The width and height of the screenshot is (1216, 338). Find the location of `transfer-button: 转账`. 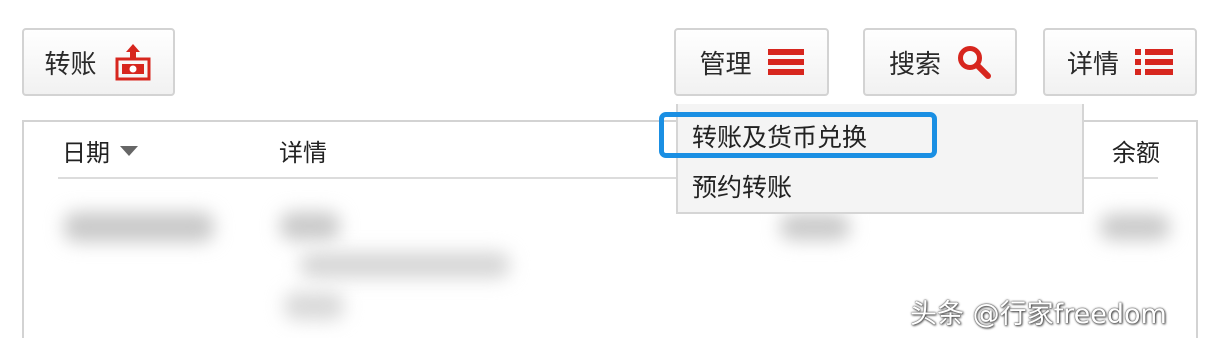

transfer-button: 转账 is located at coordinates (98, 62).